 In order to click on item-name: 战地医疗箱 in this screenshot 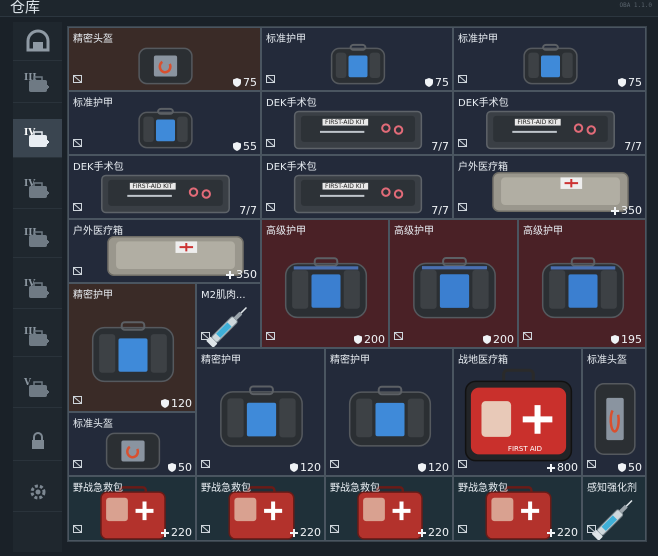, I will do `click(483, 360)`.